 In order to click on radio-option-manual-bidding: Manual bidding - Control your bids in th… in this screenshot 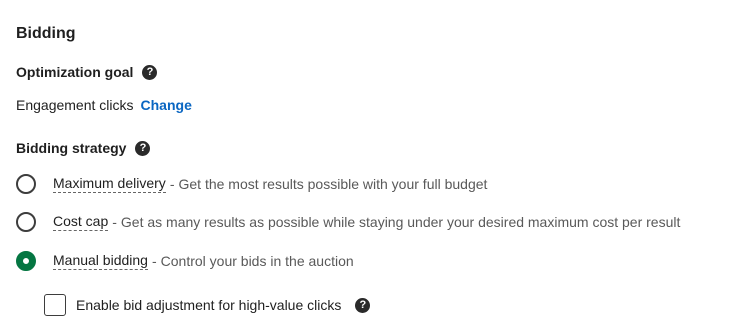, I will do `click(185, 261)`.